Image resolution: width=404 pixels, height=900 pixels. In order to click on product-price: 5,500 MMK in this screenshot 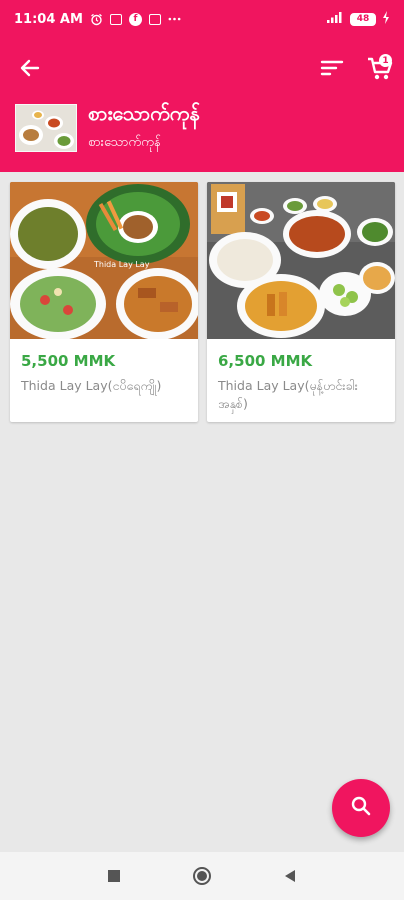, I will do `click(68, 361)`.